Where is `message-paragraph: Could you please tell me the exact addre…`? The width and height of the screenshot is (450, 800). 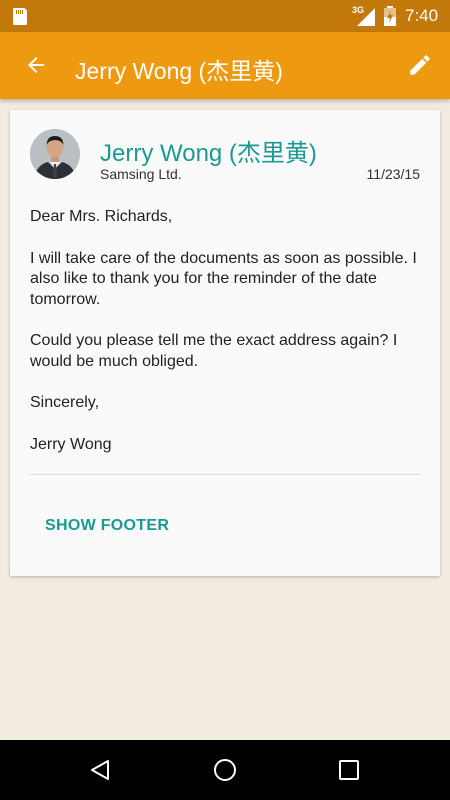
message-paragraph: Could you please tell me the exact addre… is located at coordinates (214, 351).